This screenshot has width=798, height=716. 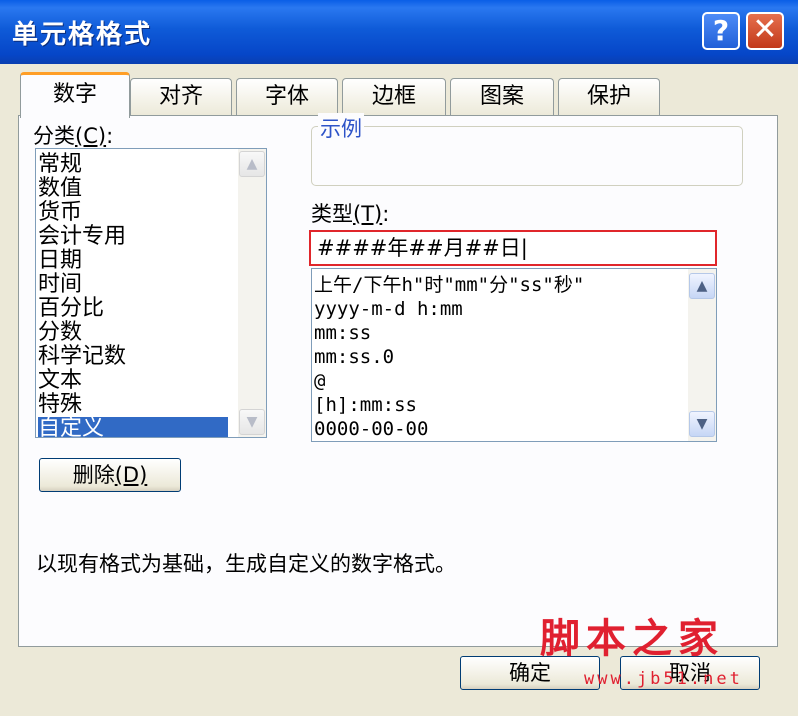 What do you see at coordinates (60, 381) in the screenshot?
I see `list-item: 文本` at bounding box center [60, 381].